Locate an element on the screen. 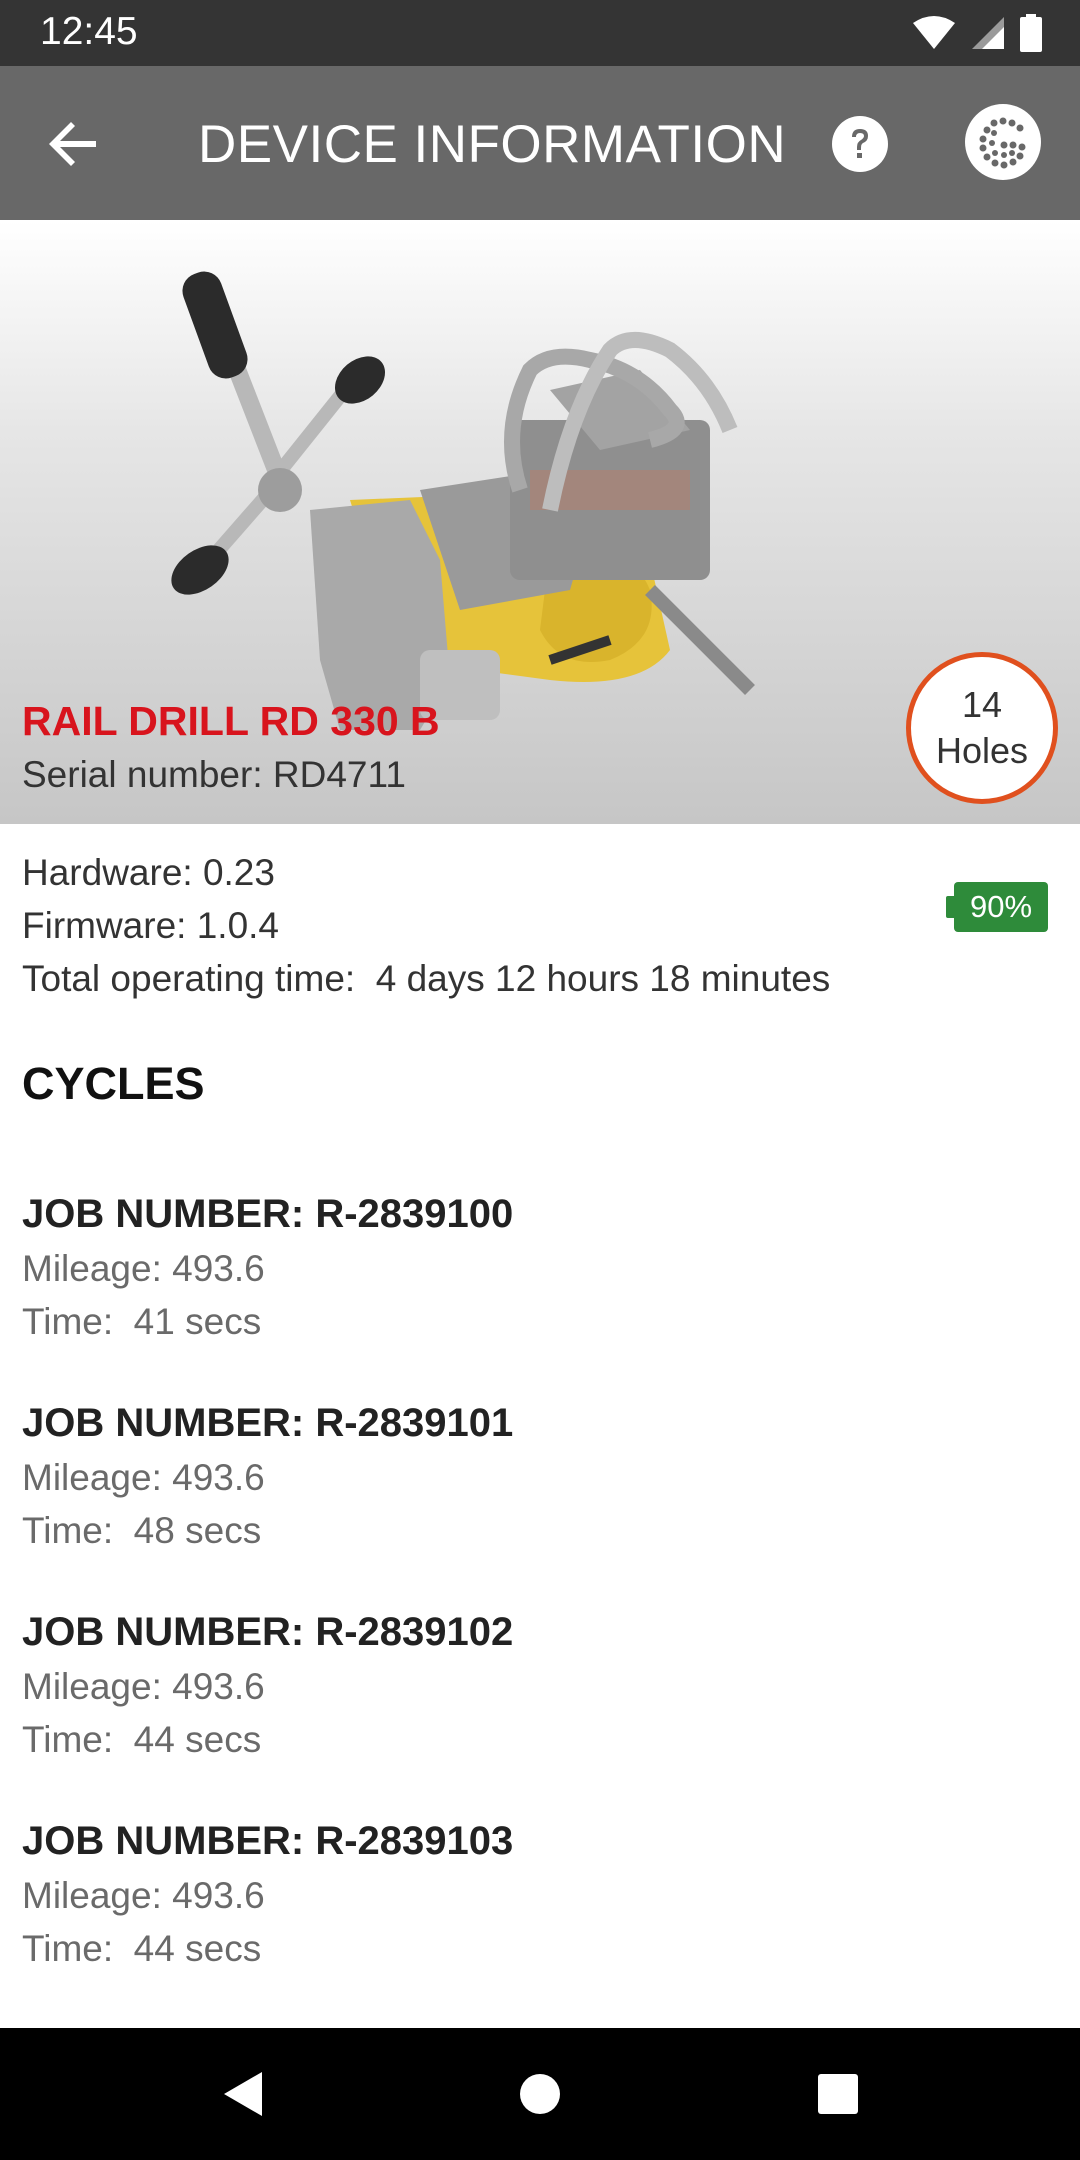  nav-recents-icon is located at coordinates (838, 2094).